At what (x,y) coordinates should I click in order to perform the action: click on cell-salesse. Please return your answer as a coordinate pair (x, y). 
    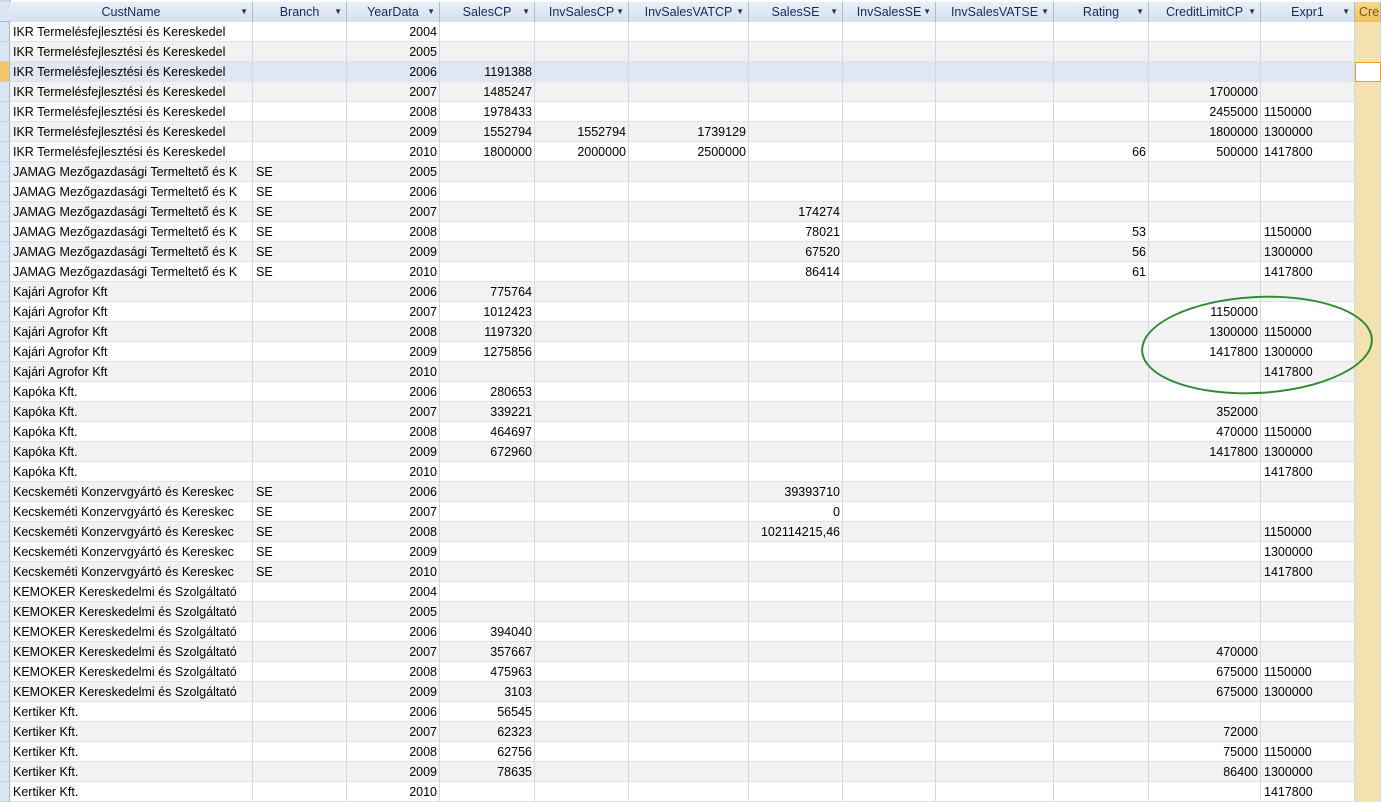
    Looking at the image, I should click on (796, 612).